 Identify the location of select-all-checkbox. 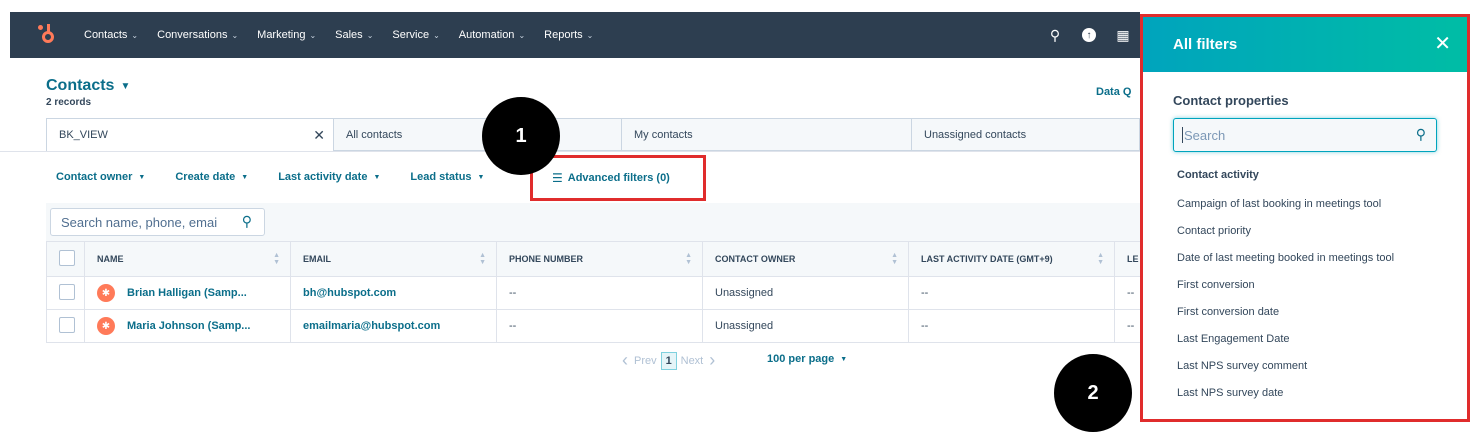
(67, 258).